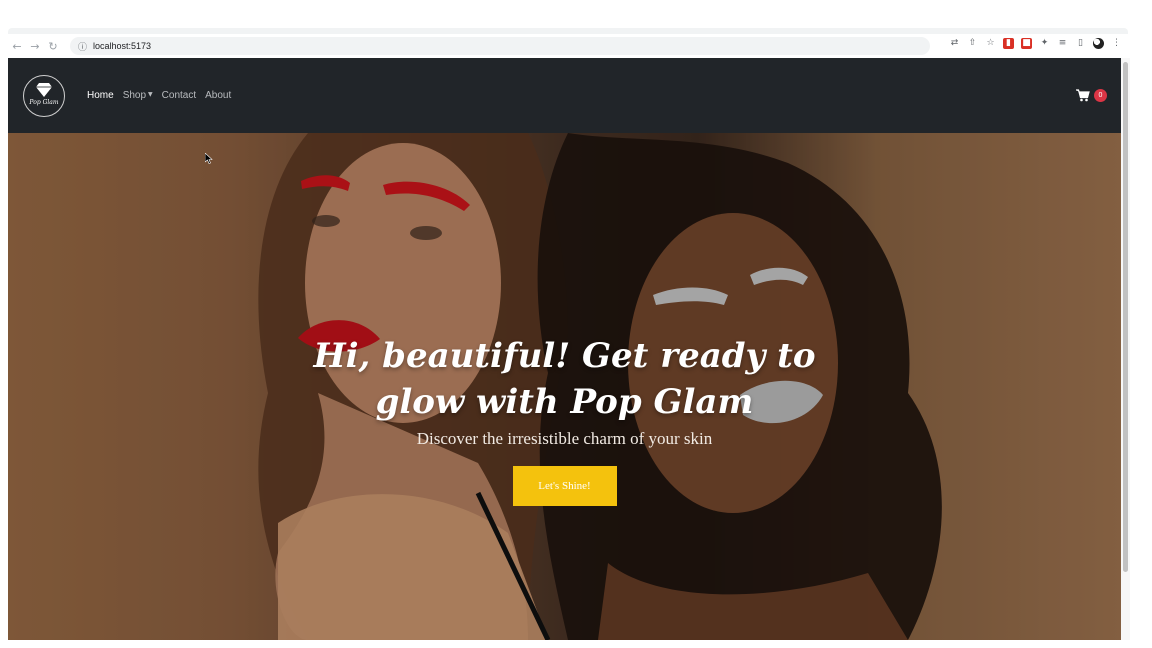 This screenshot has width=1152, height=648. Describe the element at coordinates (134, 95) in the screenshot. I see `nav-link-shop-label: Shop` at that location.